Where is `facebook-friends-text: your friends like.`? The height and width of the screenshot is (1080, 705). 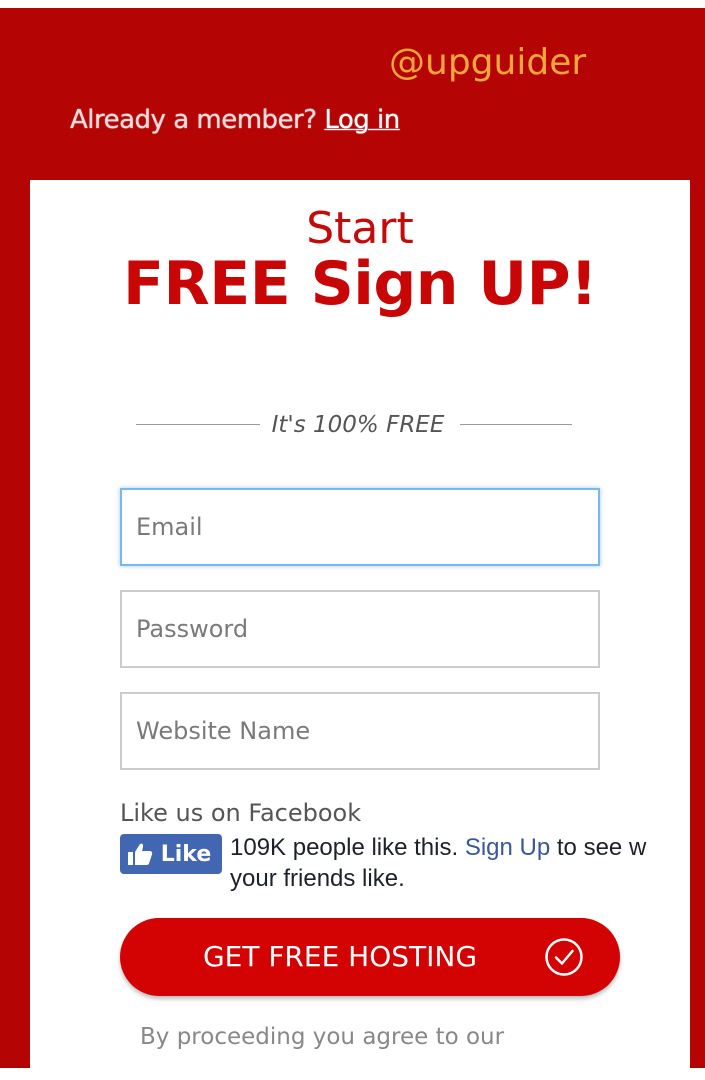 facebook-friends-text: your friends like. is located at coordinates (317, 878).